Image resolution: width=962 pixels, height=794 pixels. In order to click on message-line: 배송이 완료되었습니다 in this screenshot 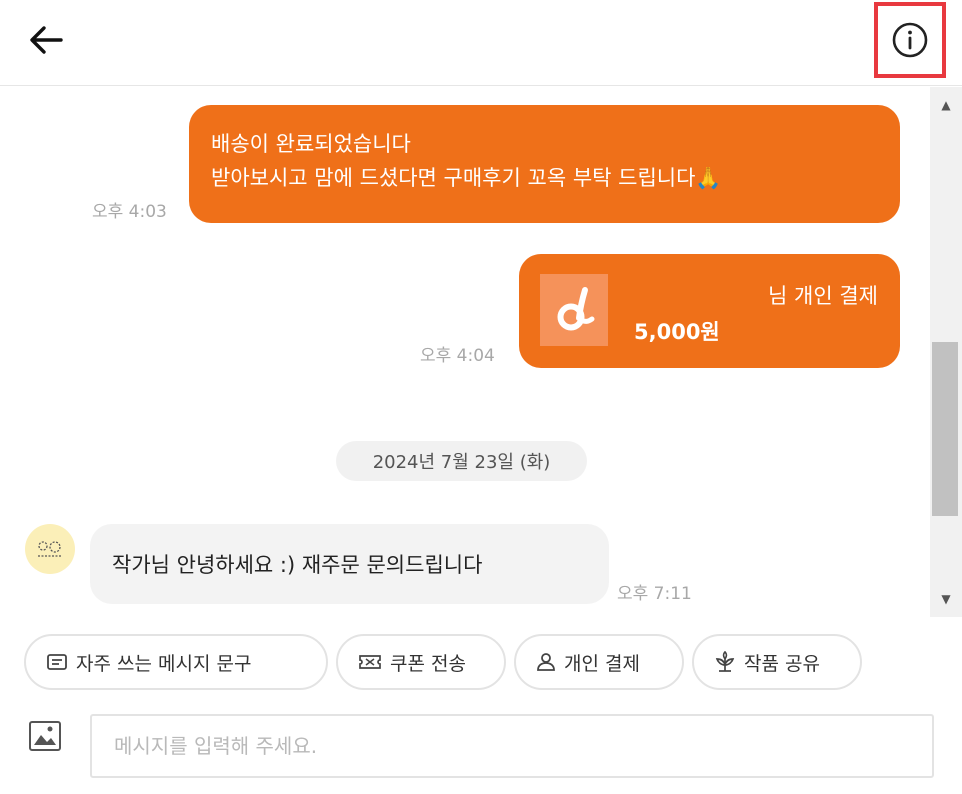, I will do `click(311, 144)`.